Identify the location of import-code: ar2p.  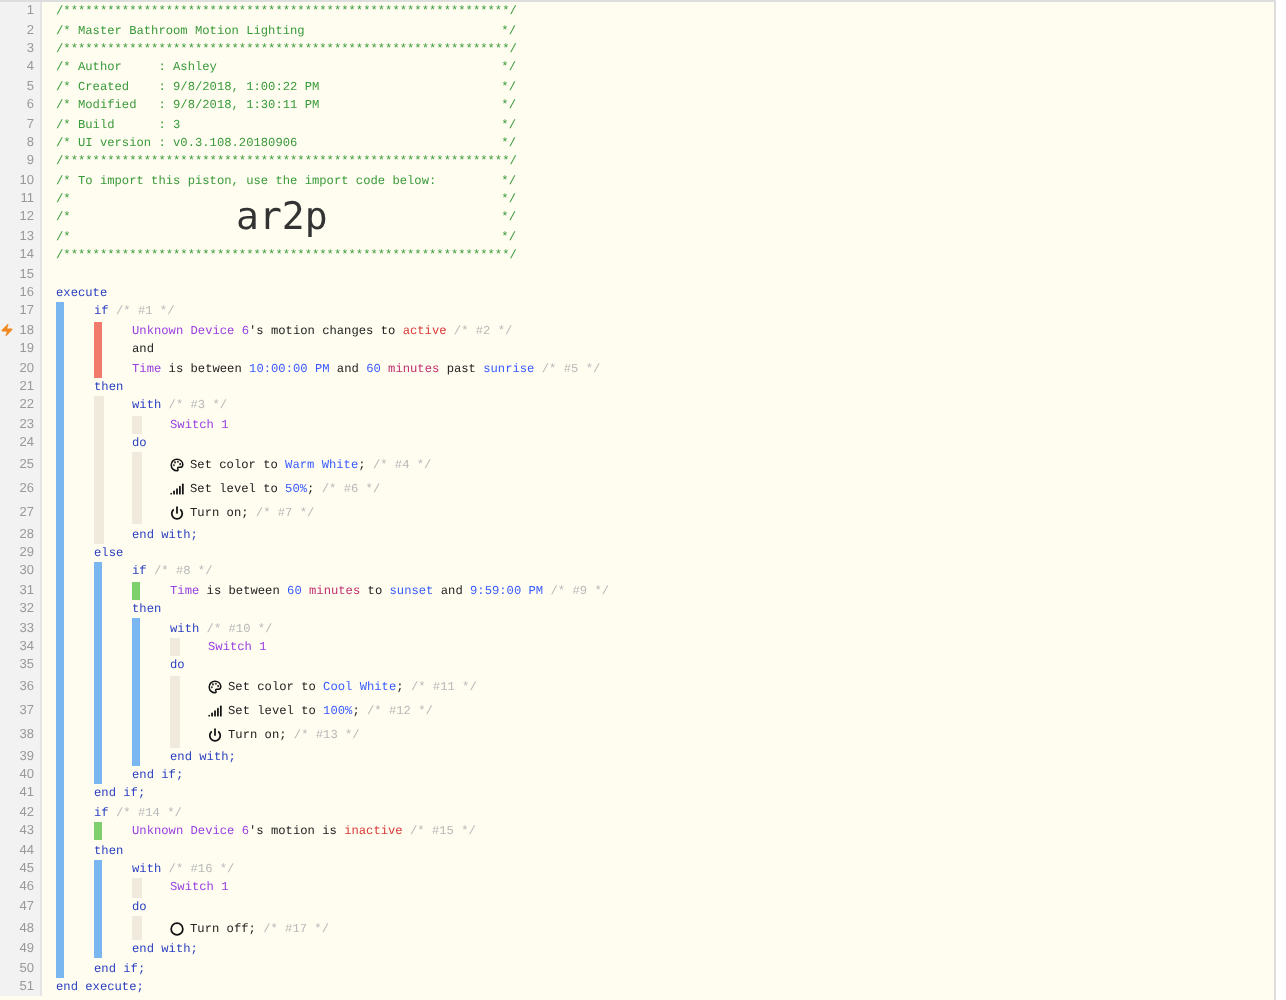
(282, 217).